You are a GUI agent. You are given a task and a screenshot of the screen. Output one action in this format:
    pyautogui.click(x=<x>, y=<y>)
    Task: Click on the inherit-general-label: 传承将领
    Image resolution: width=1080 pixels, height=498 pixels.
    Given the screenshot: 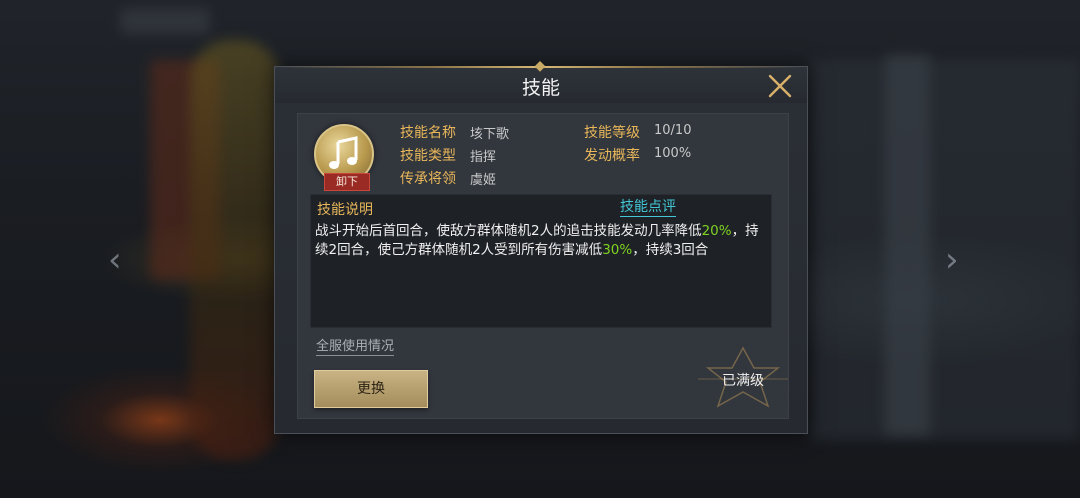 What is the action you would take?
    pyautogui.click(x=428, y=179)
    